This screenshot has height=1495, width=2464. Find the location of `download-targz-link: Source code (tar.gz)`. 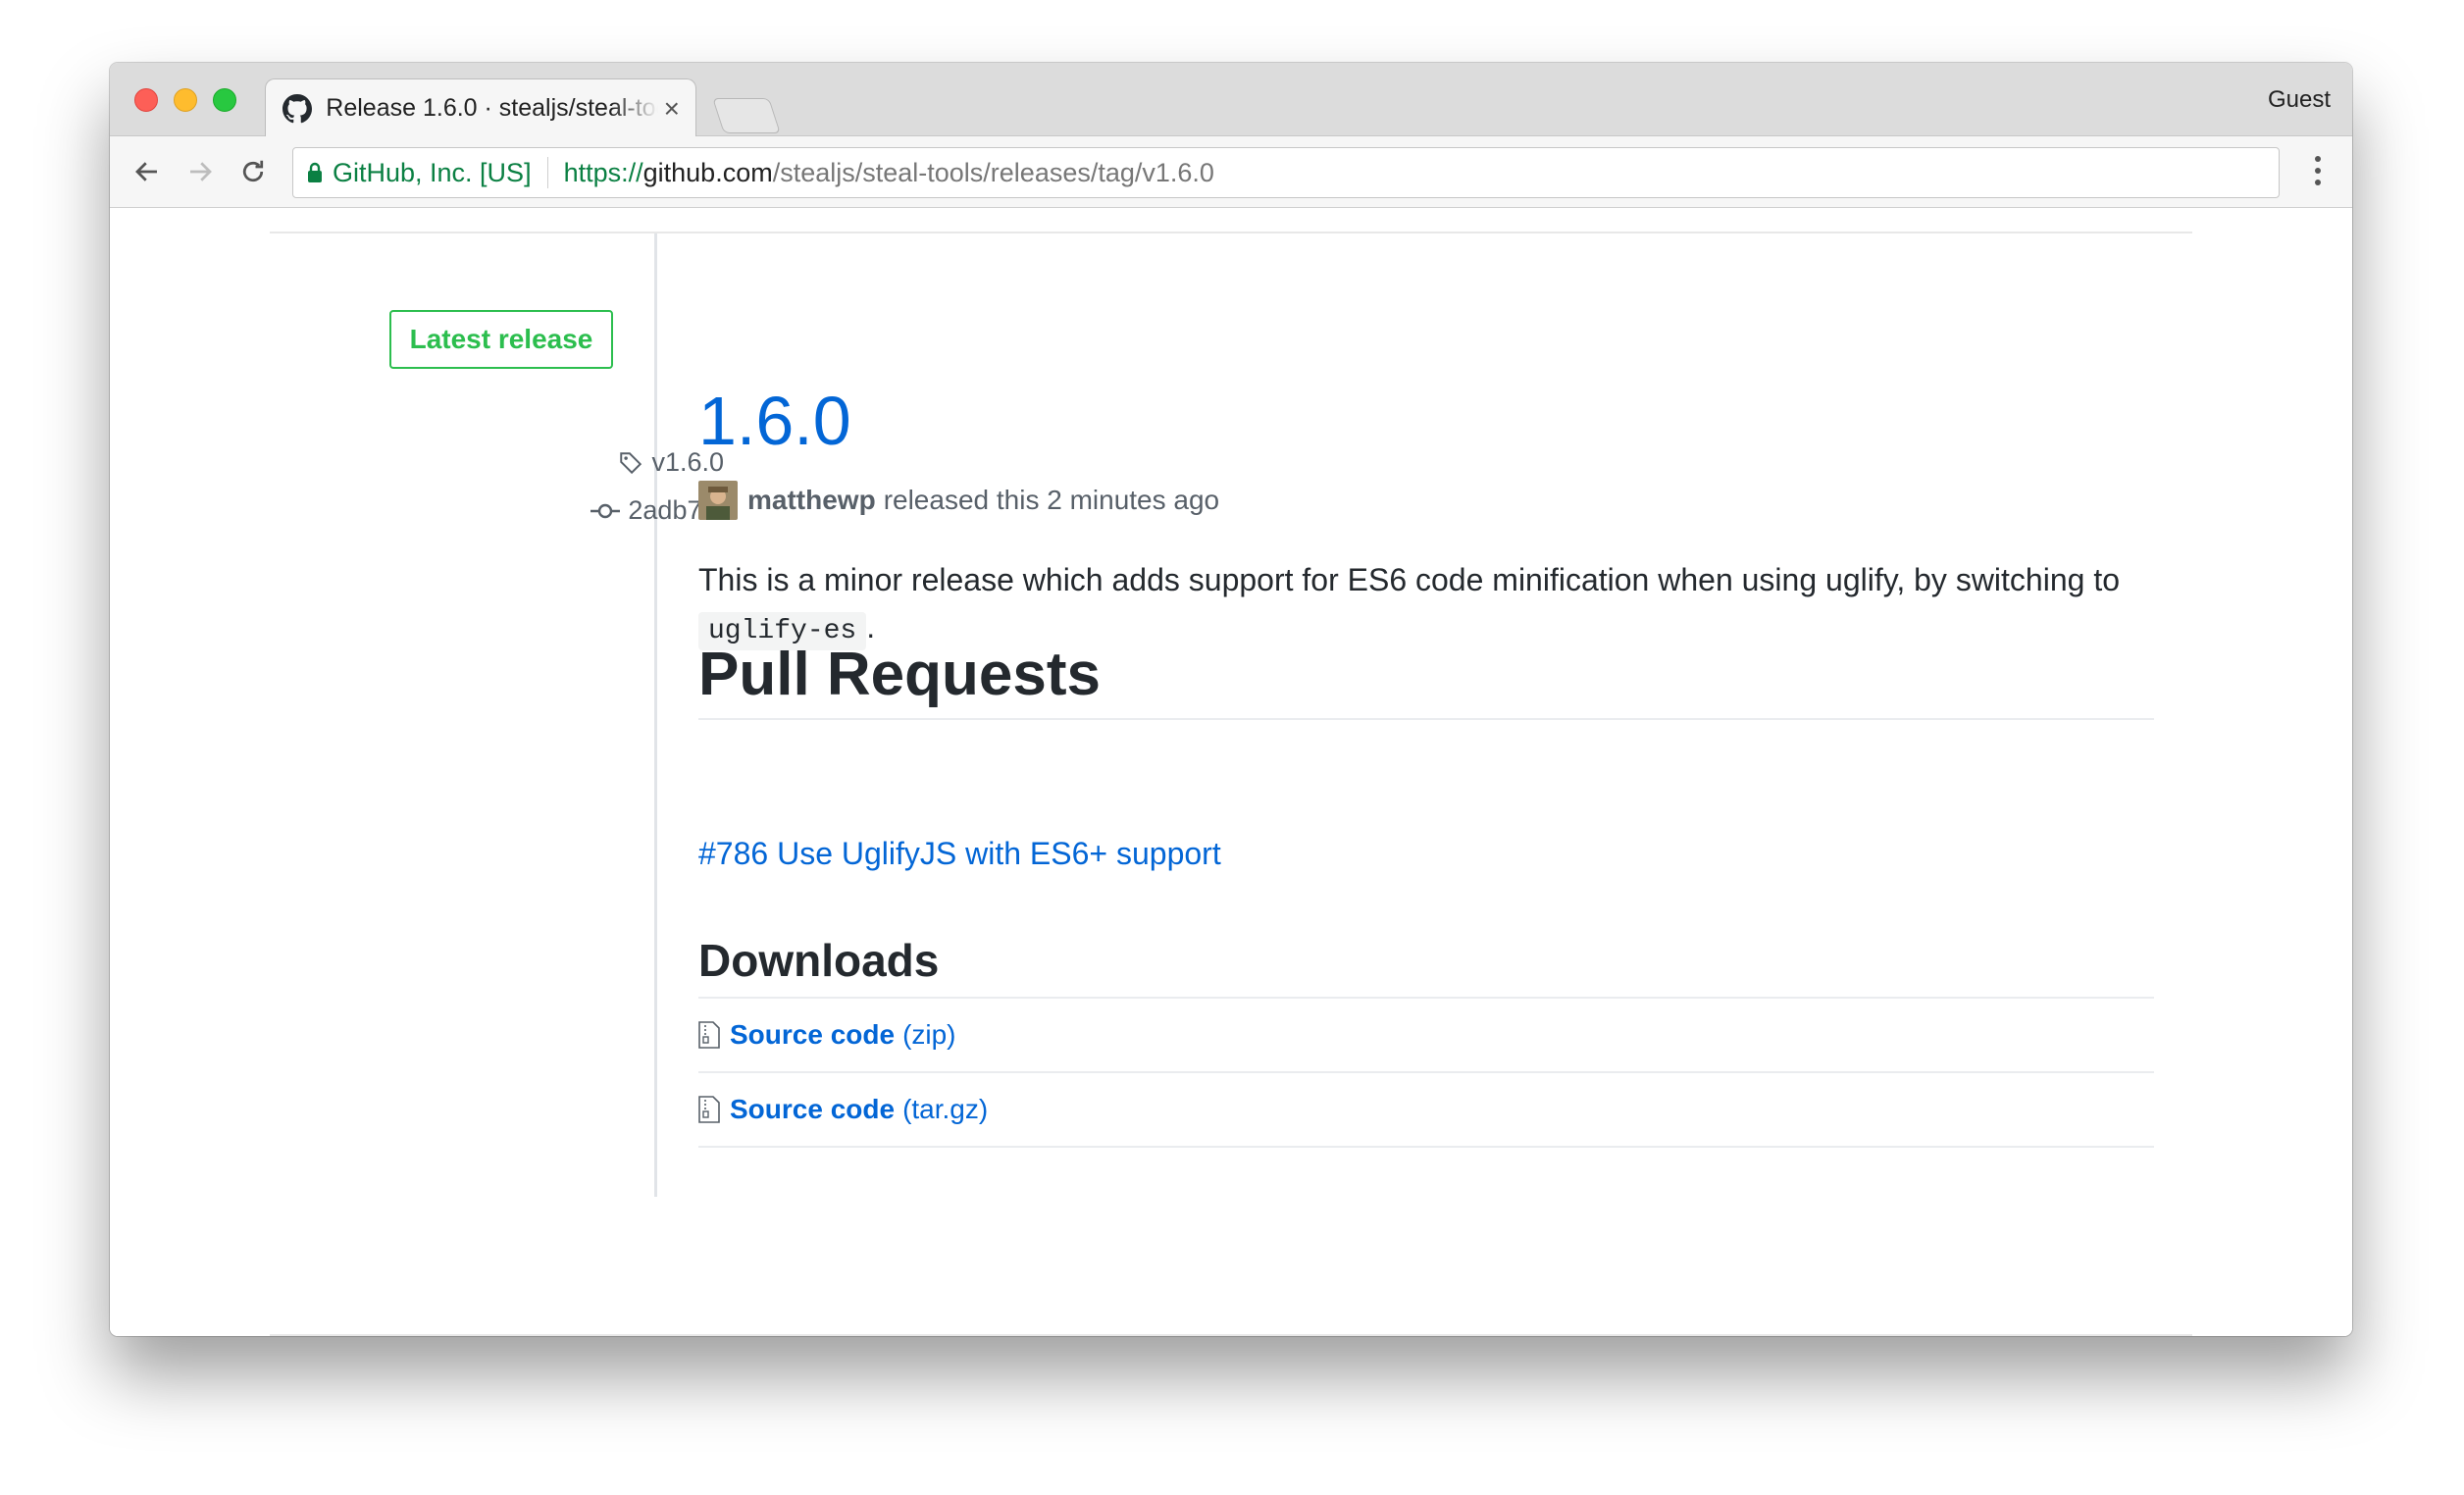

download-targz-link: Source code (tar.gz) is located at coordinates (1426, 1109).